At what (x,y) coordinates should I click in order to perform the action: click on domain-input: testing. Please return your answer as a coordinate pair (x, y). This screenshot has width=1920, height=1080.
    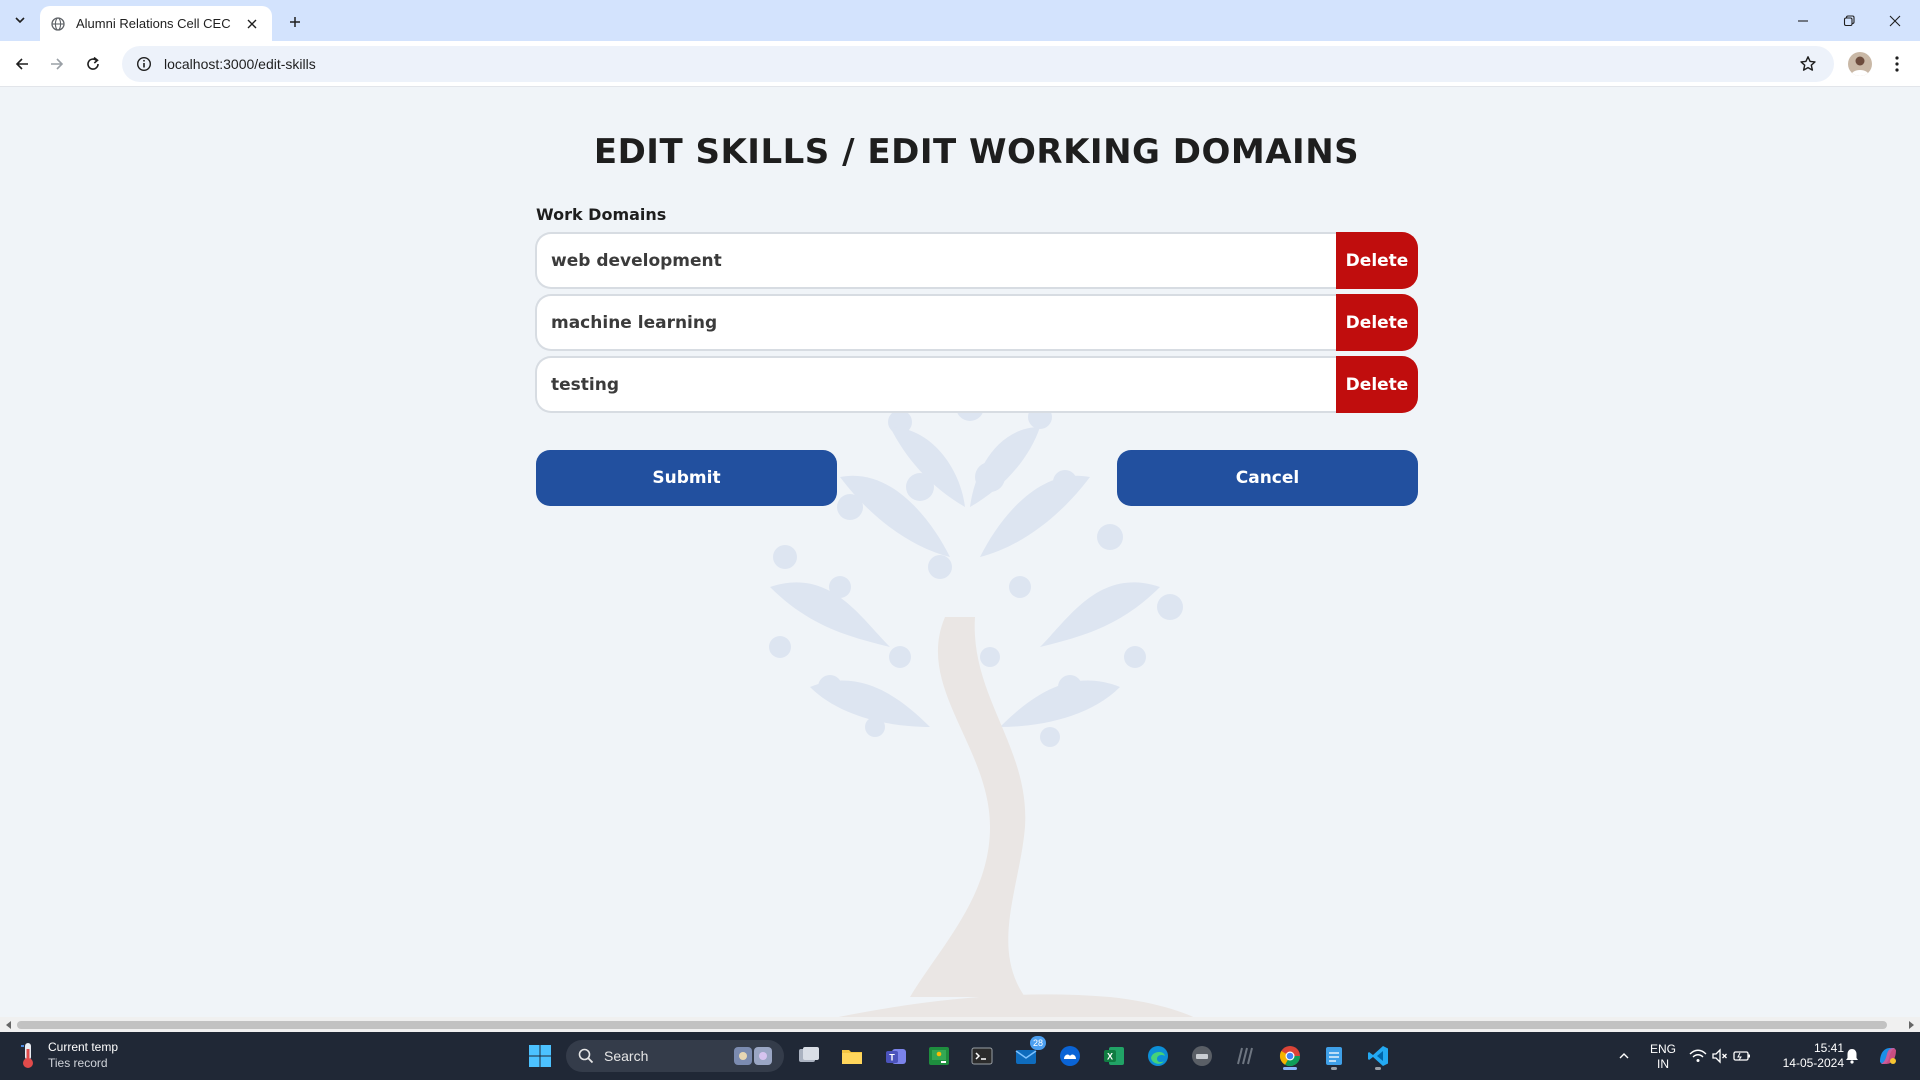
    Looking at the image, I should click on (935, 384).